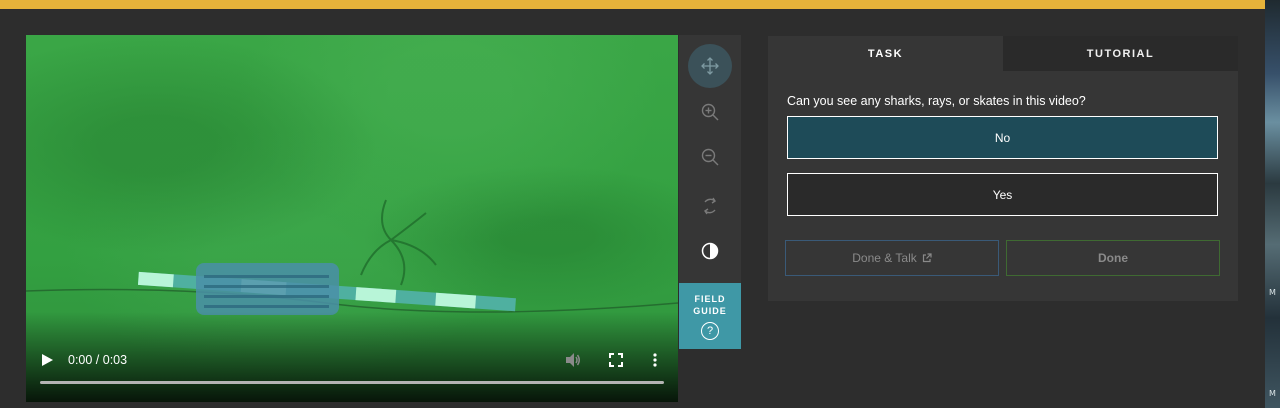 This screenshot has height=408, width=1280. I want to click on move-button, so click(710, 66).